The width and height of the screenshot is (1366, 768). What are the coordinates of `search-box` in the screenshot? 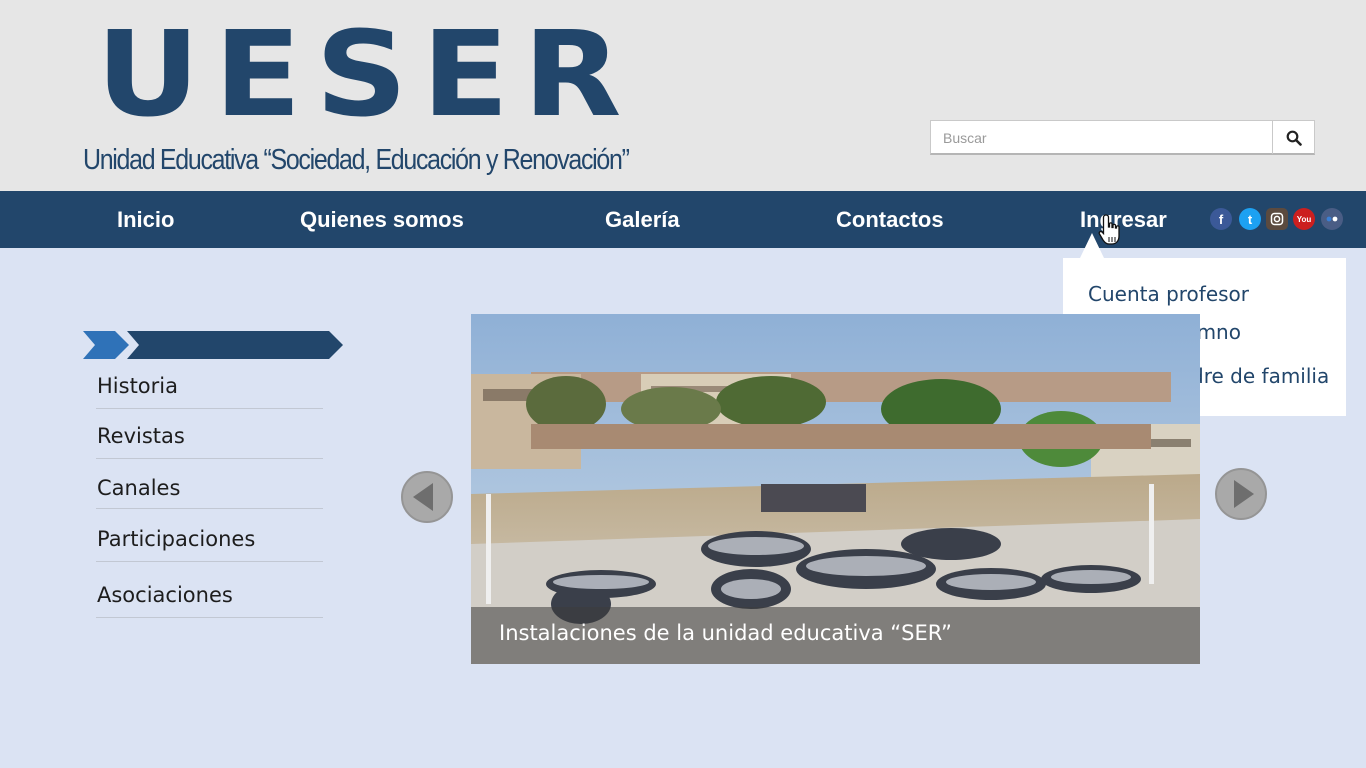 It's located at (1122, 137).